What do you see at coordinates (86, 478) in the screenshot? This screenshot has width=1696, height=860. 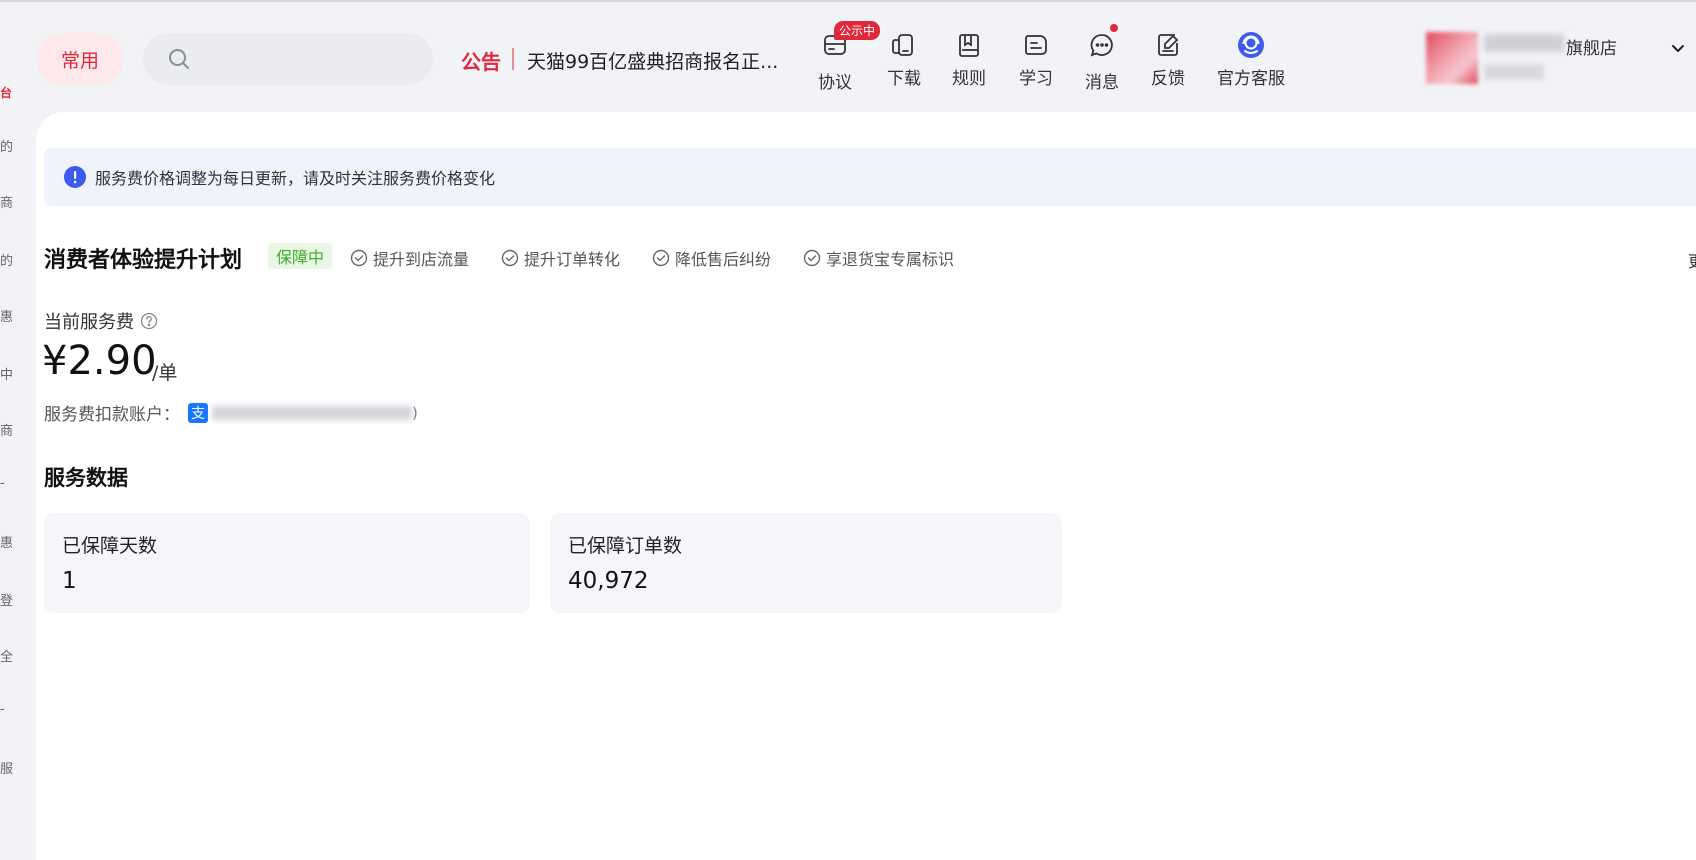 I see `service-data-title: 服务数据` at bounding box center [86, 478].